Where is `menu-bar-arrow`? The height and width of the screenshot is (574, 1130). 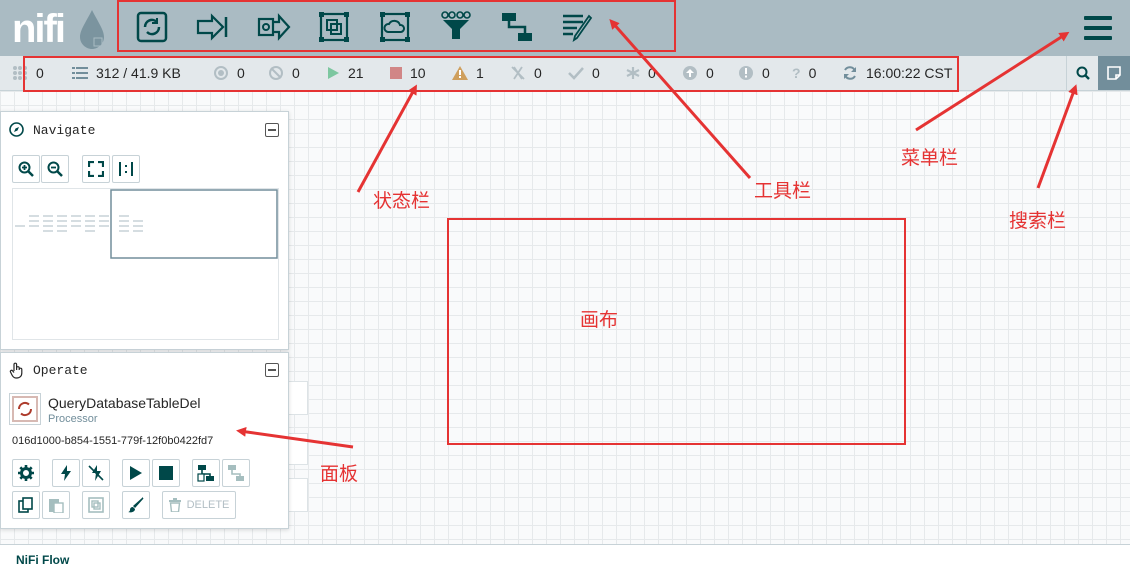
menu-bar-arrow is located at coordinates (992, 81).